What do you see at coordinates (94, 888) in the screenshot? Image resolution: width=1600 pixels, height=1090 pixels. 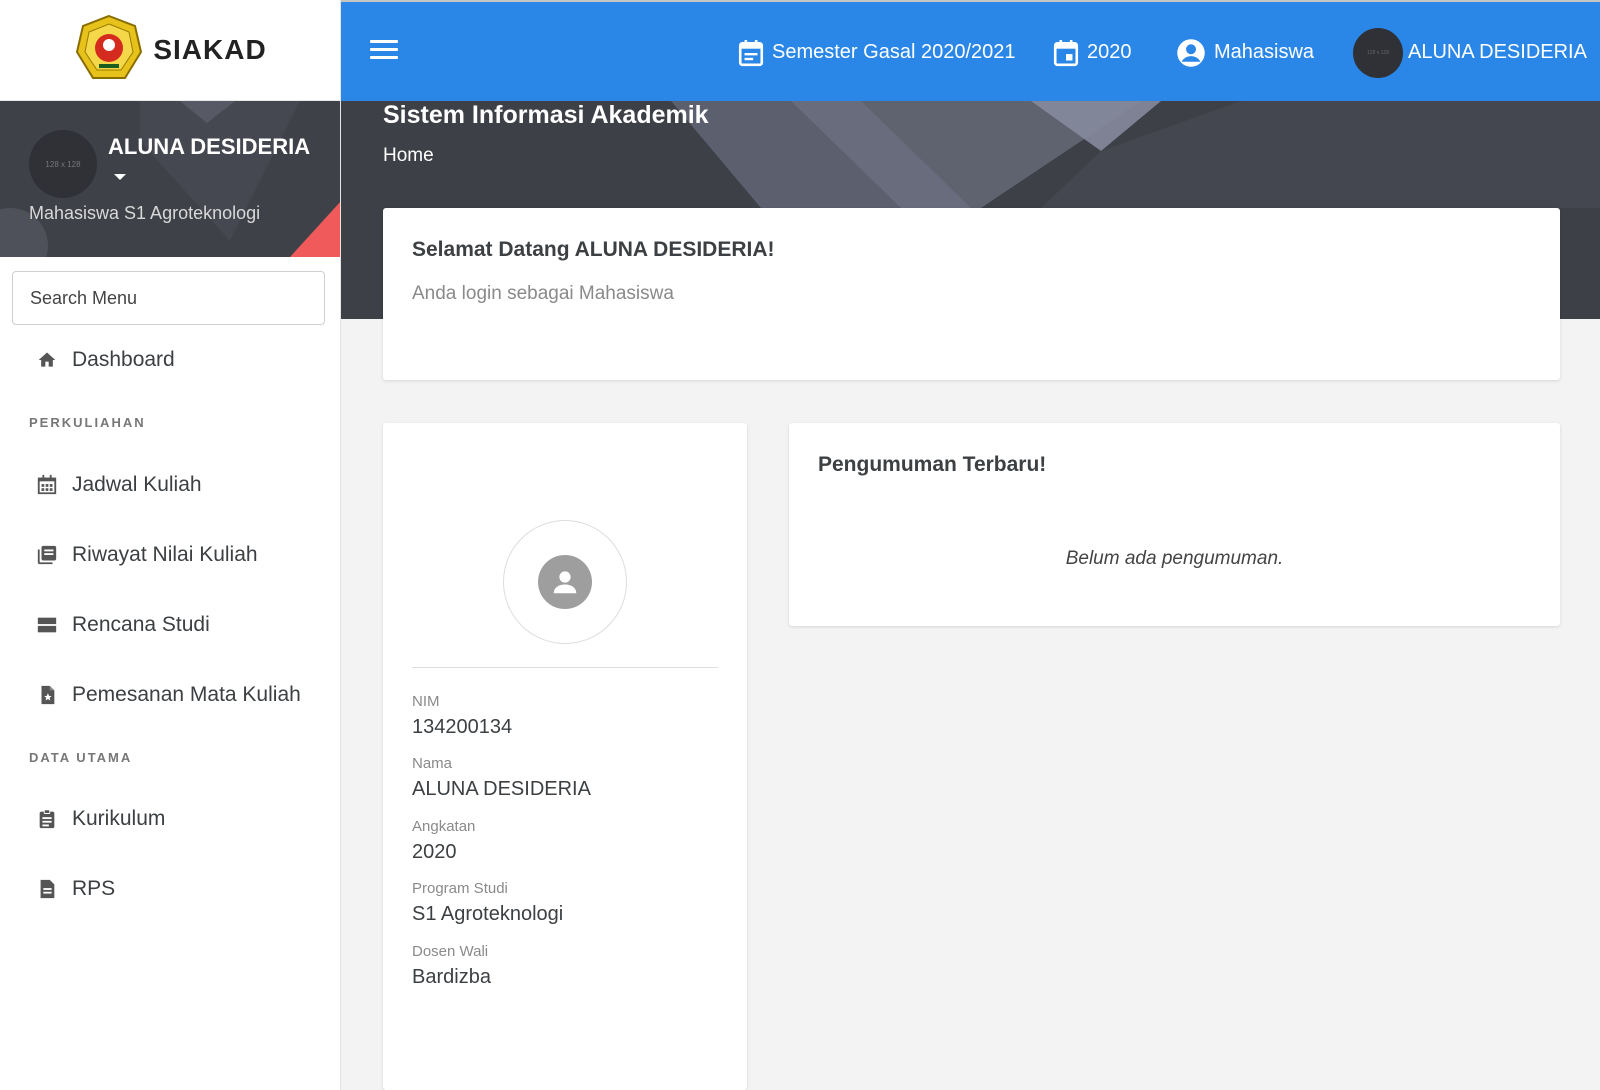 I see `sidebar-item-label: RPS` at bounding box center [94, 888].